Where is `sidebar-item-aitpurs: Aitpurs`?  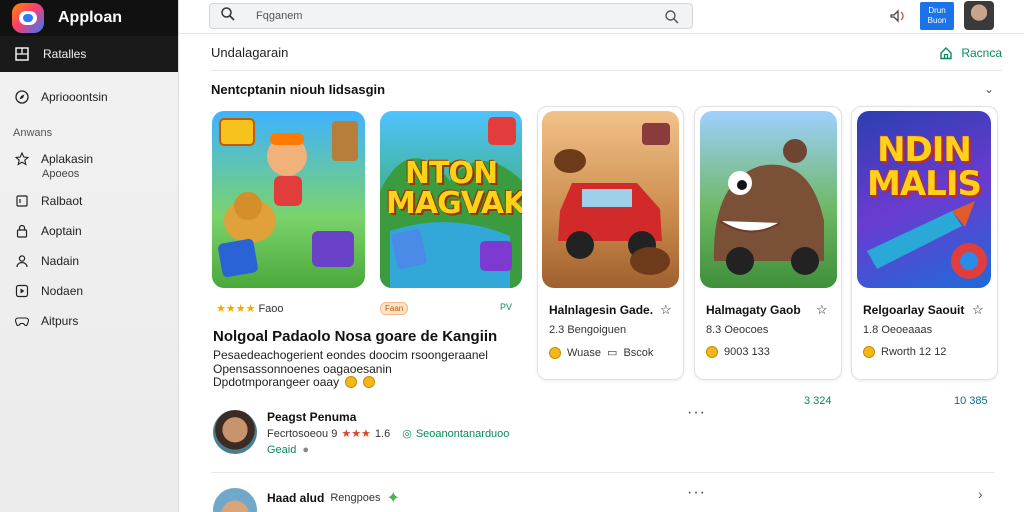 sidebar-item-aitpurs: Aitpurs is located at coordinates (89, 321).